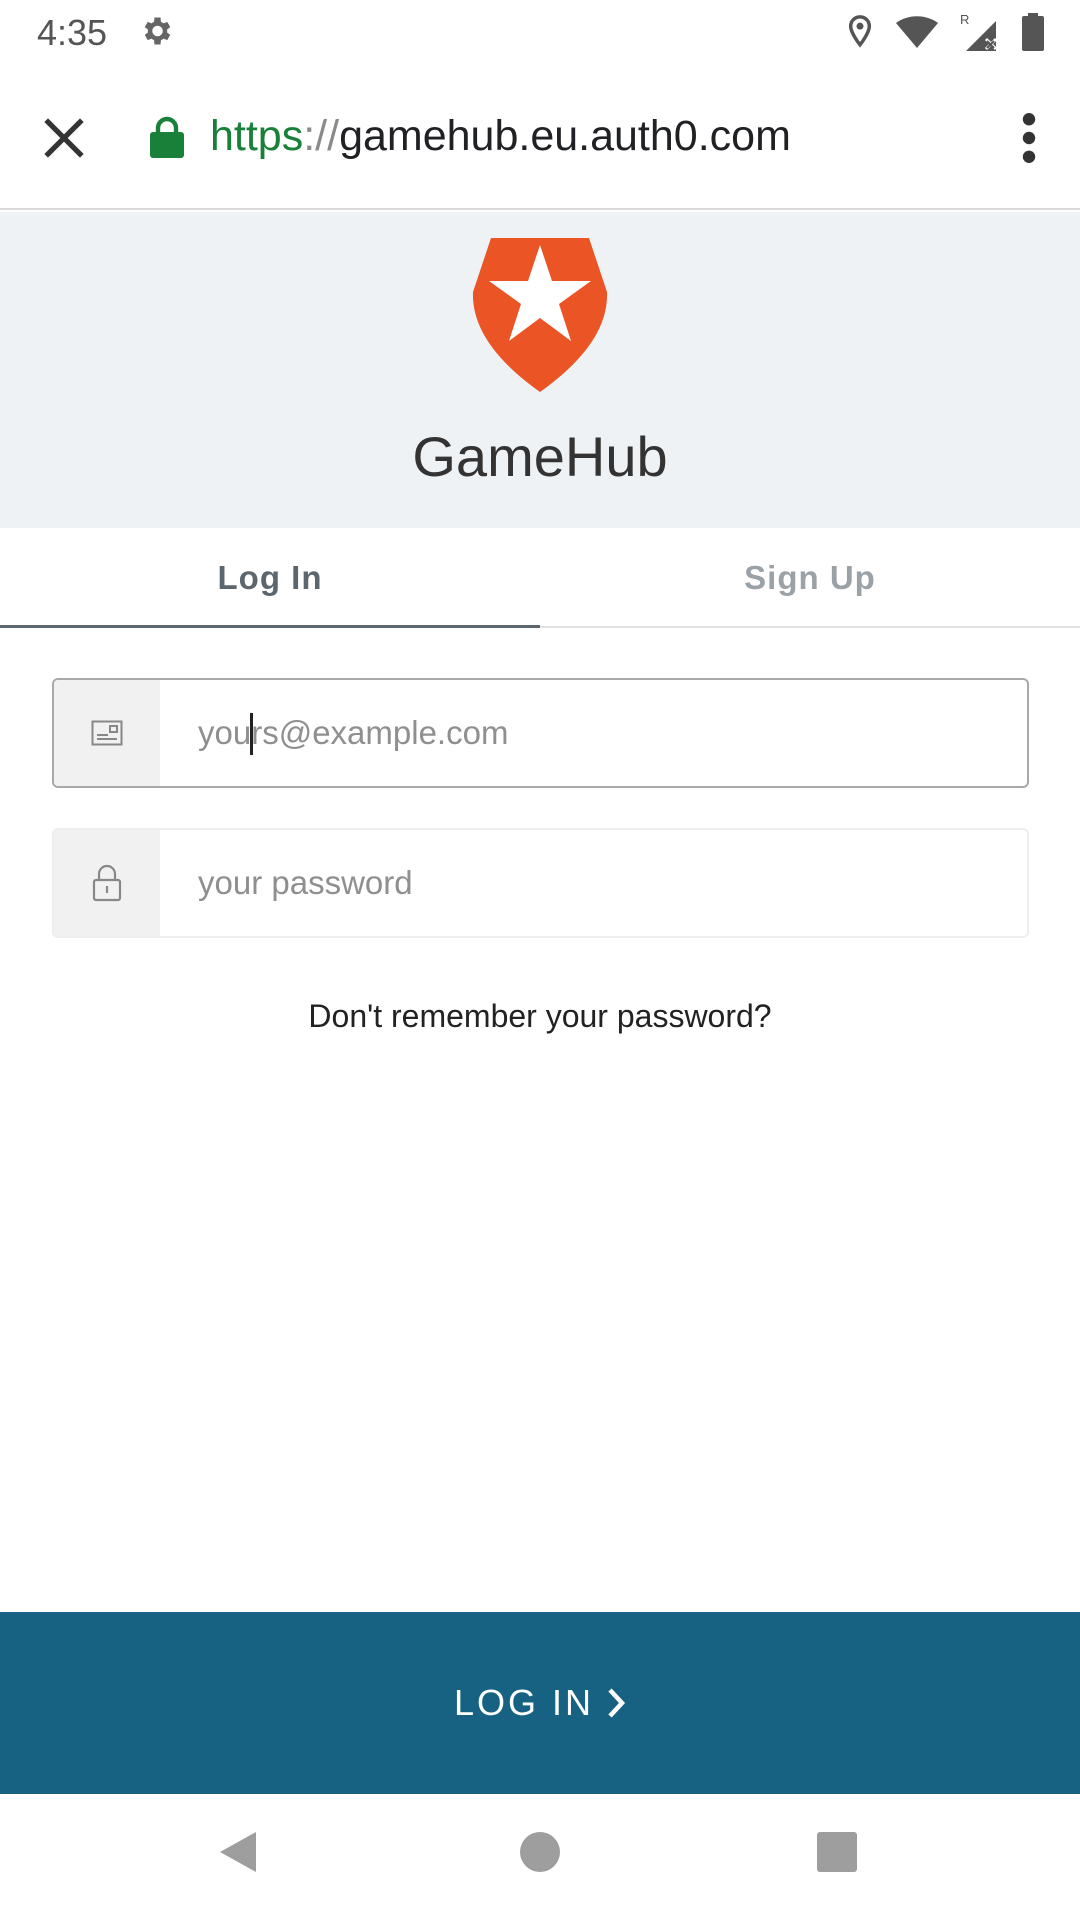  I want to click on log-in-button: LOG IN, so click(540, 1703).